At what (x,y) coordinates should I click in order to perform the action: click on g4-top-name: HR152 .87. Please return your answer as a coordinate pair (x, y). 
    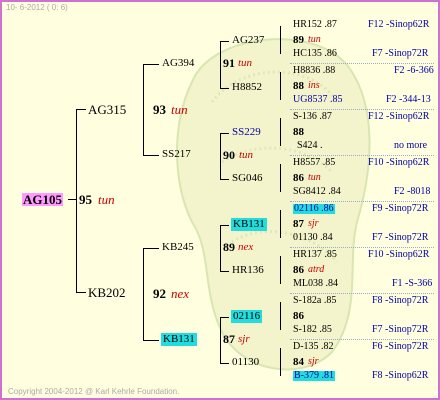
    Looking at the image, I should click on (315, 25).